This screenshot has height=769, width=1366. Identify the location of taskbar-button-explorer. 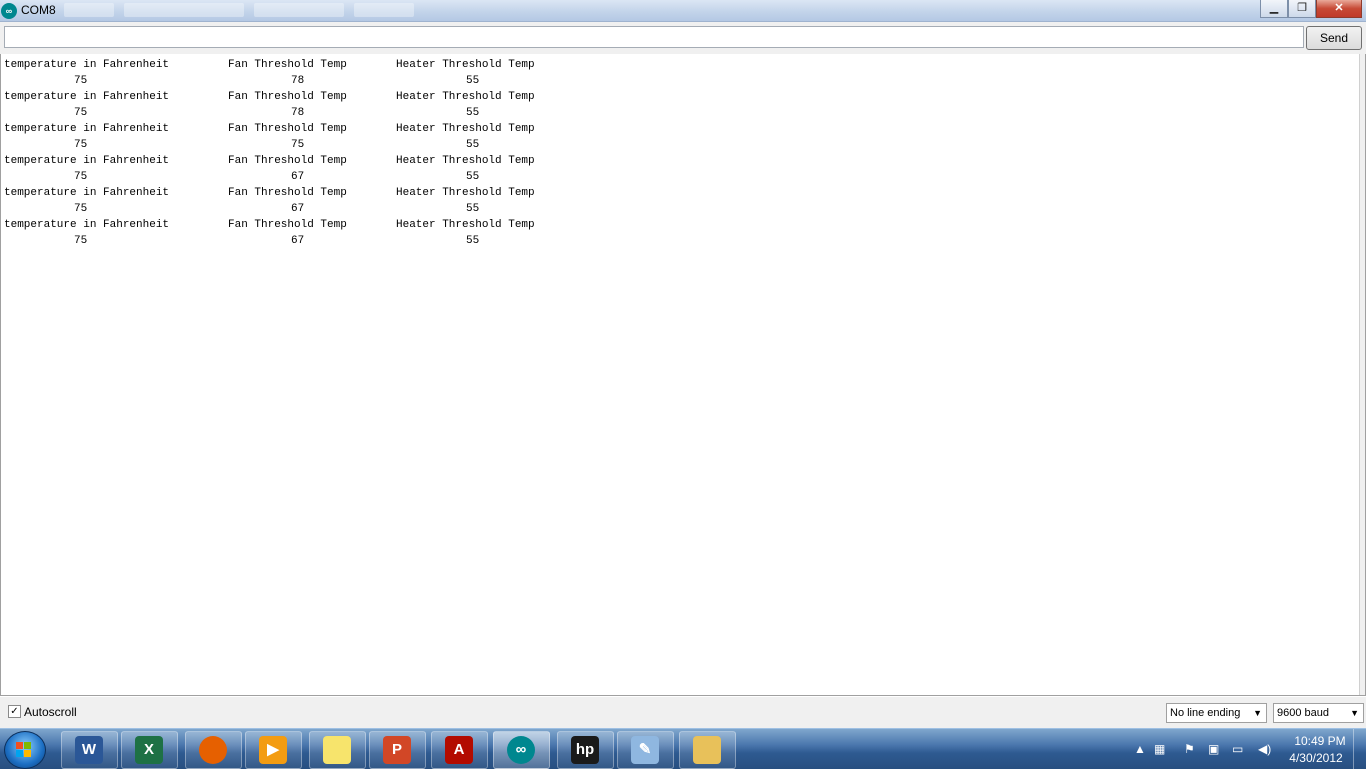
(707, 750).